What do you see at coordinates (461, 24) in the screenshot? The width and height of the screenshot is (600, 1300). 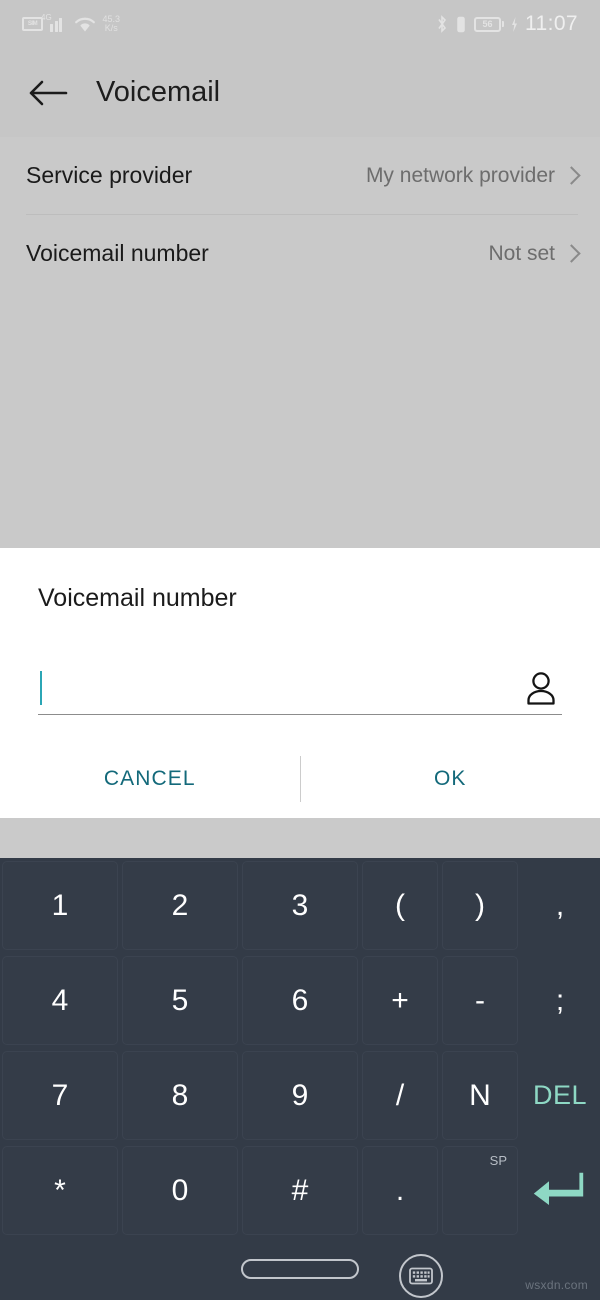 I see `vibrate-icon` at bounding box center [461, 24].